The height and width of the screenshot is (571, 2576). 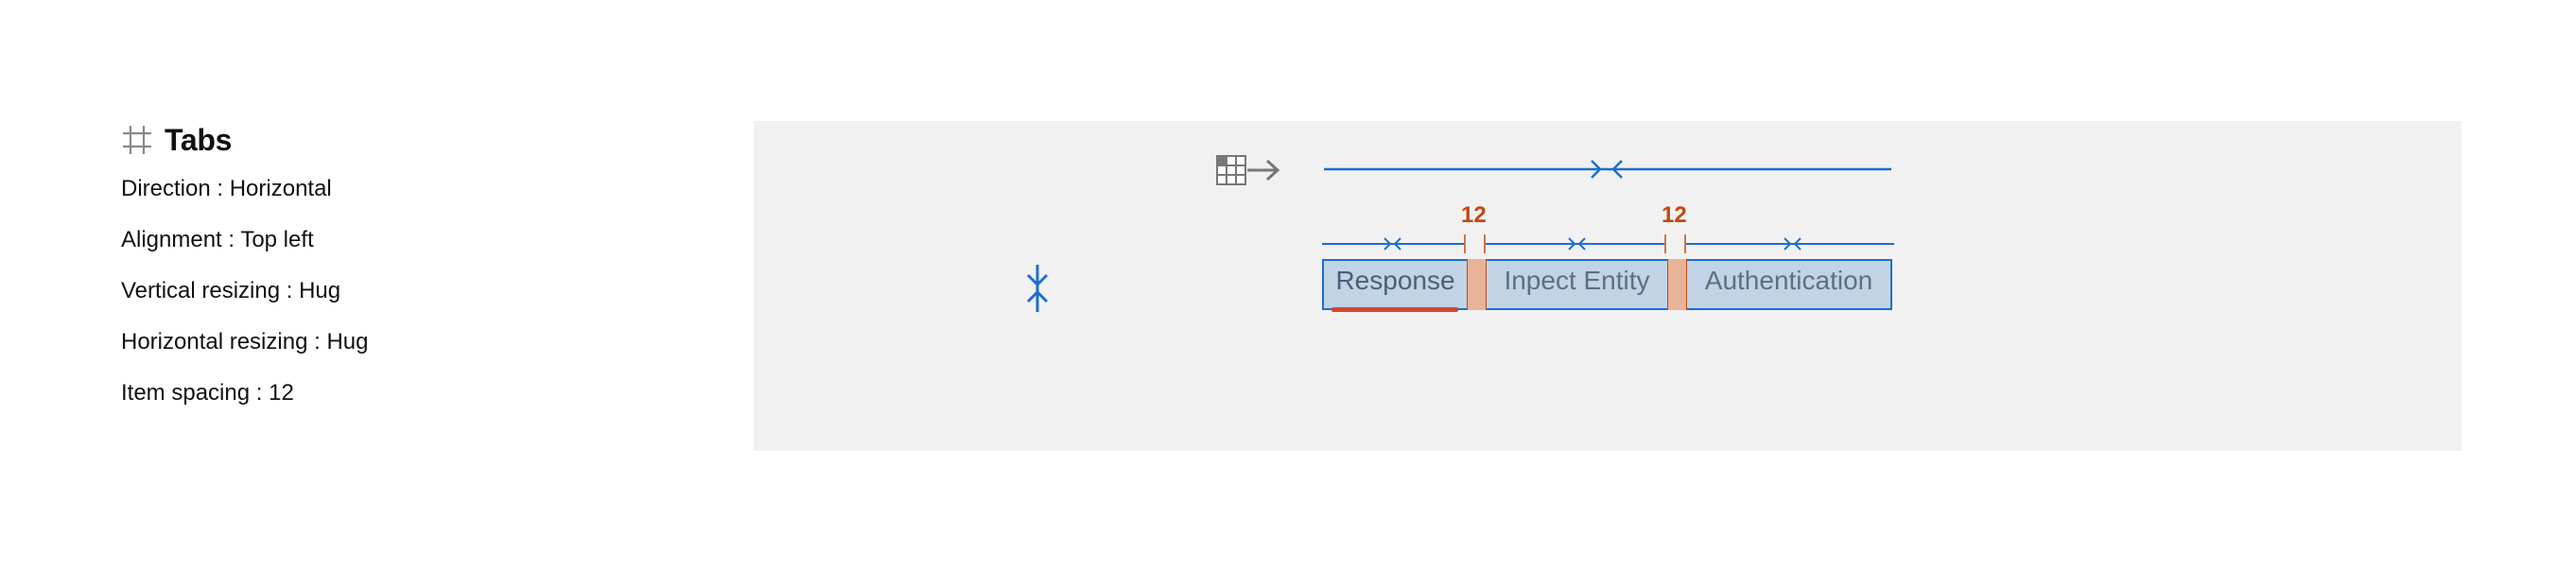 What do you see at coordinates (1395, 309) in the screenshot?
I see `active-tab-indicator` at bounding box center [1395, 309].